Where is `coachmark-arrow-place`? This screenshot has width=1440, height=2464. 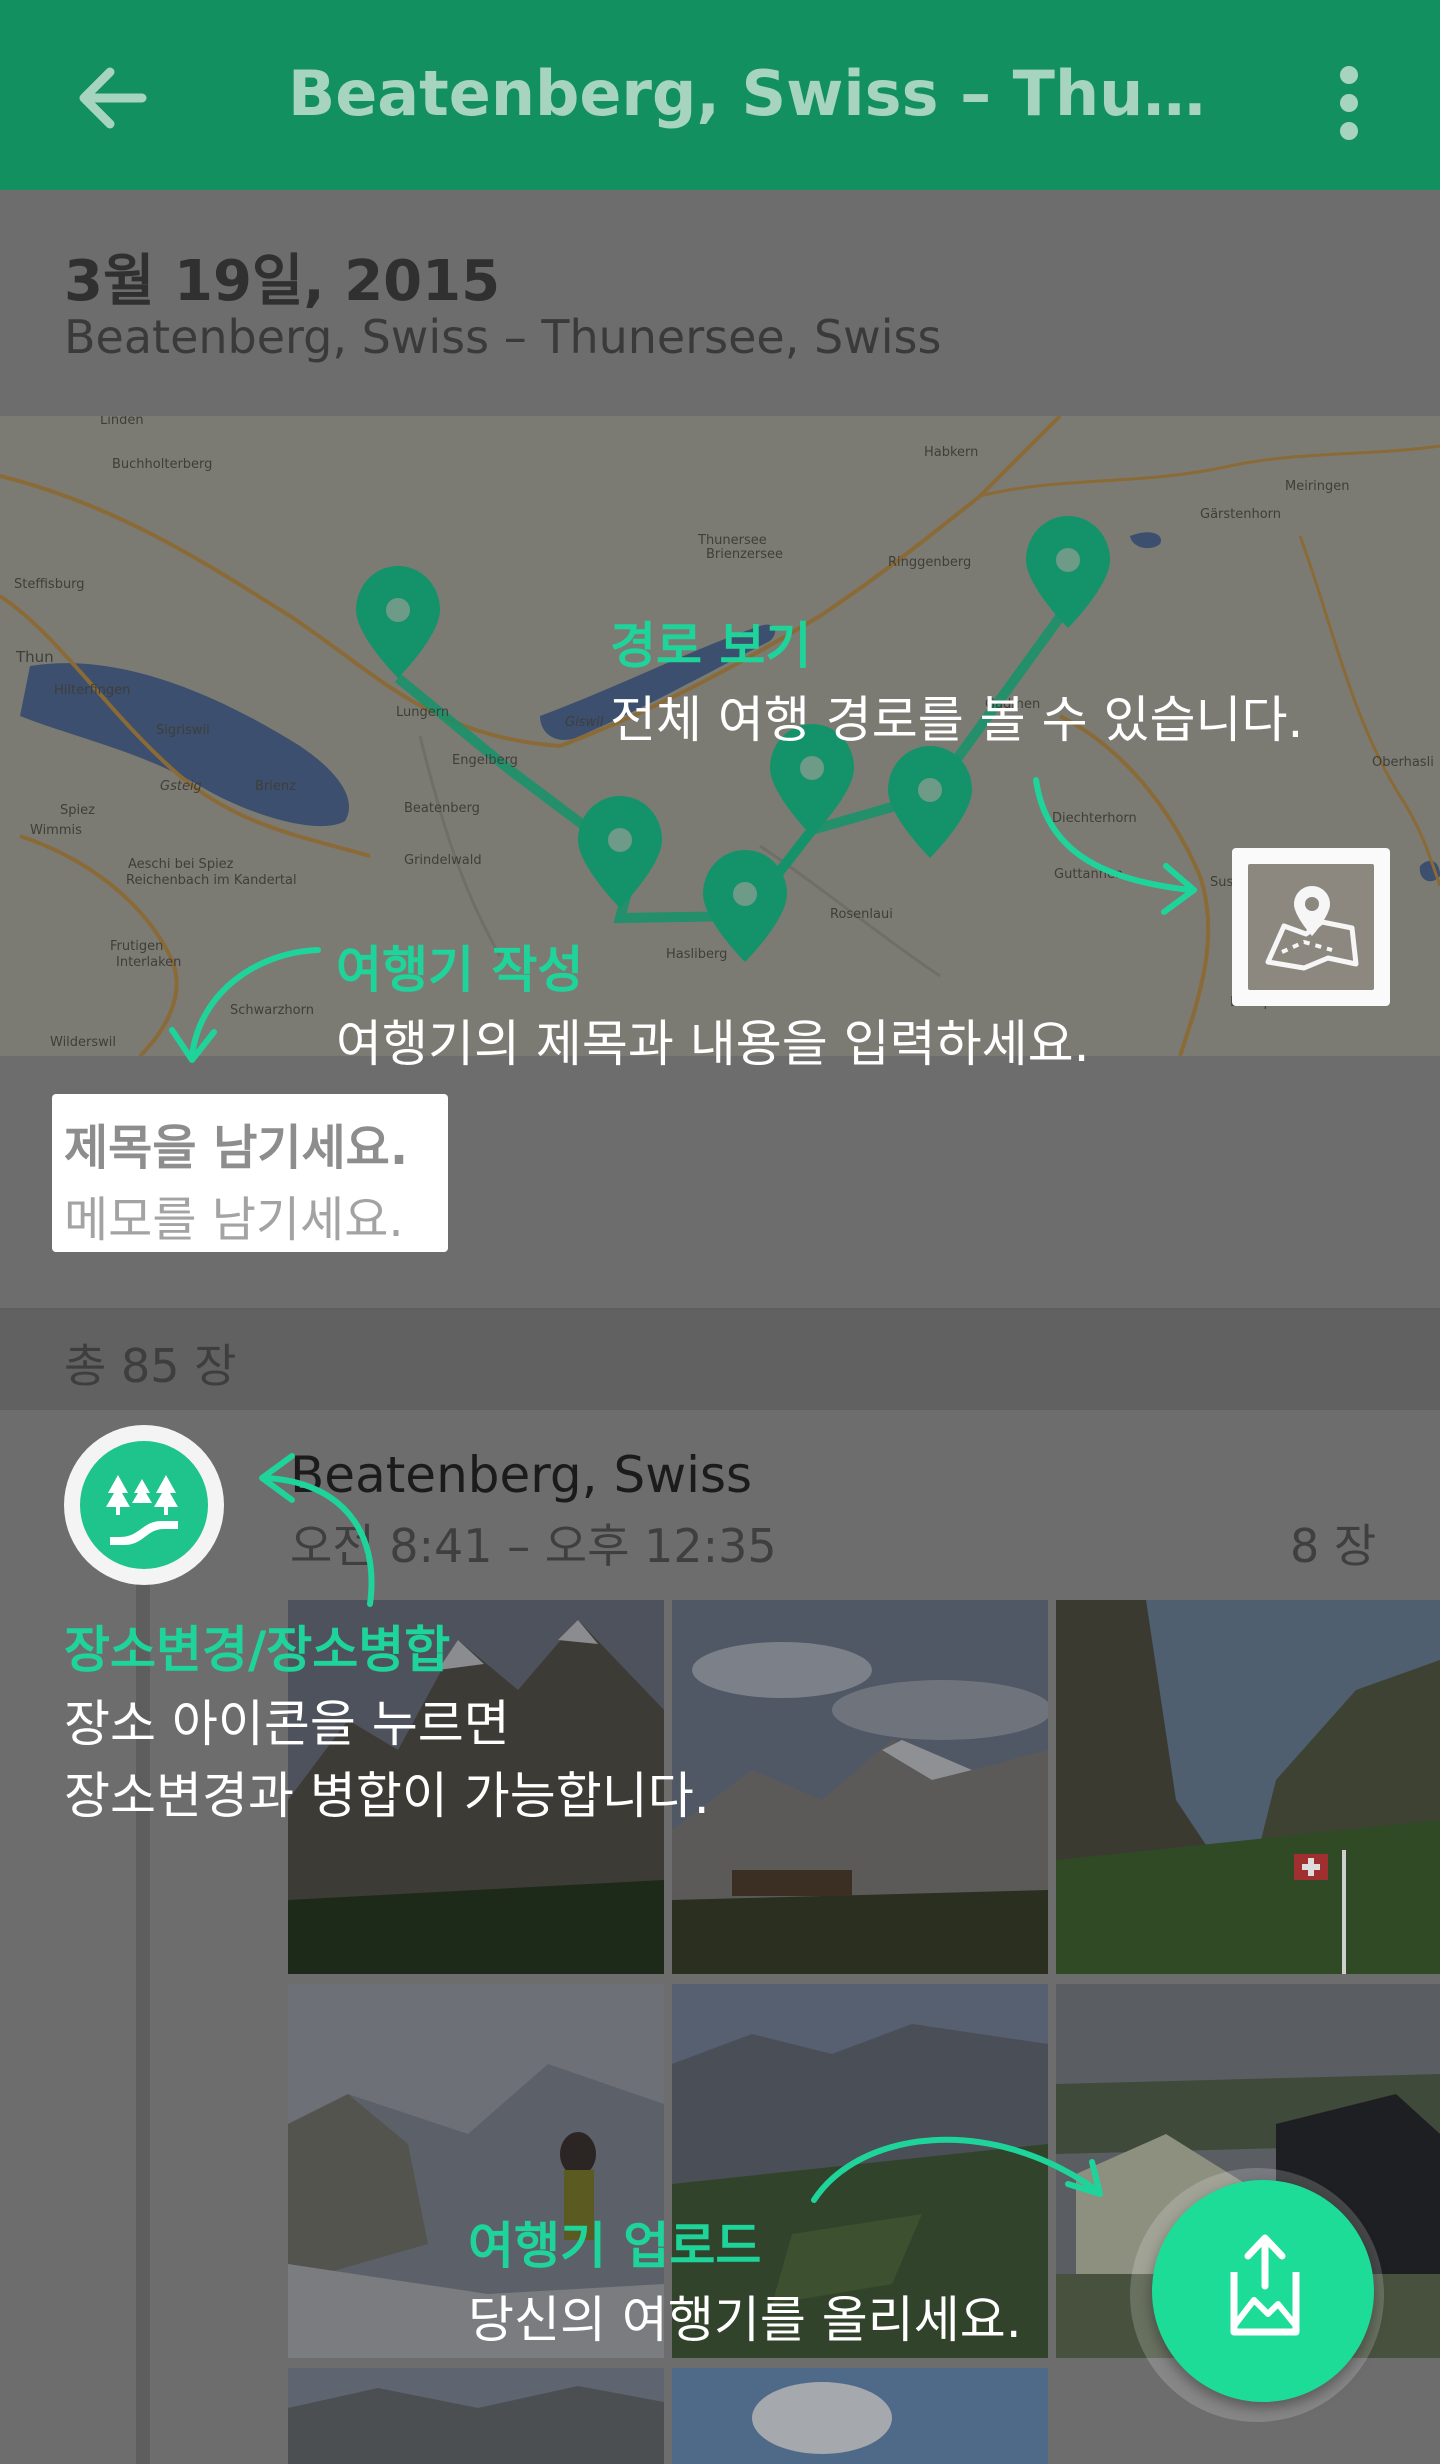
coachmark-arrow-place is located at coordinates (319, 1541).